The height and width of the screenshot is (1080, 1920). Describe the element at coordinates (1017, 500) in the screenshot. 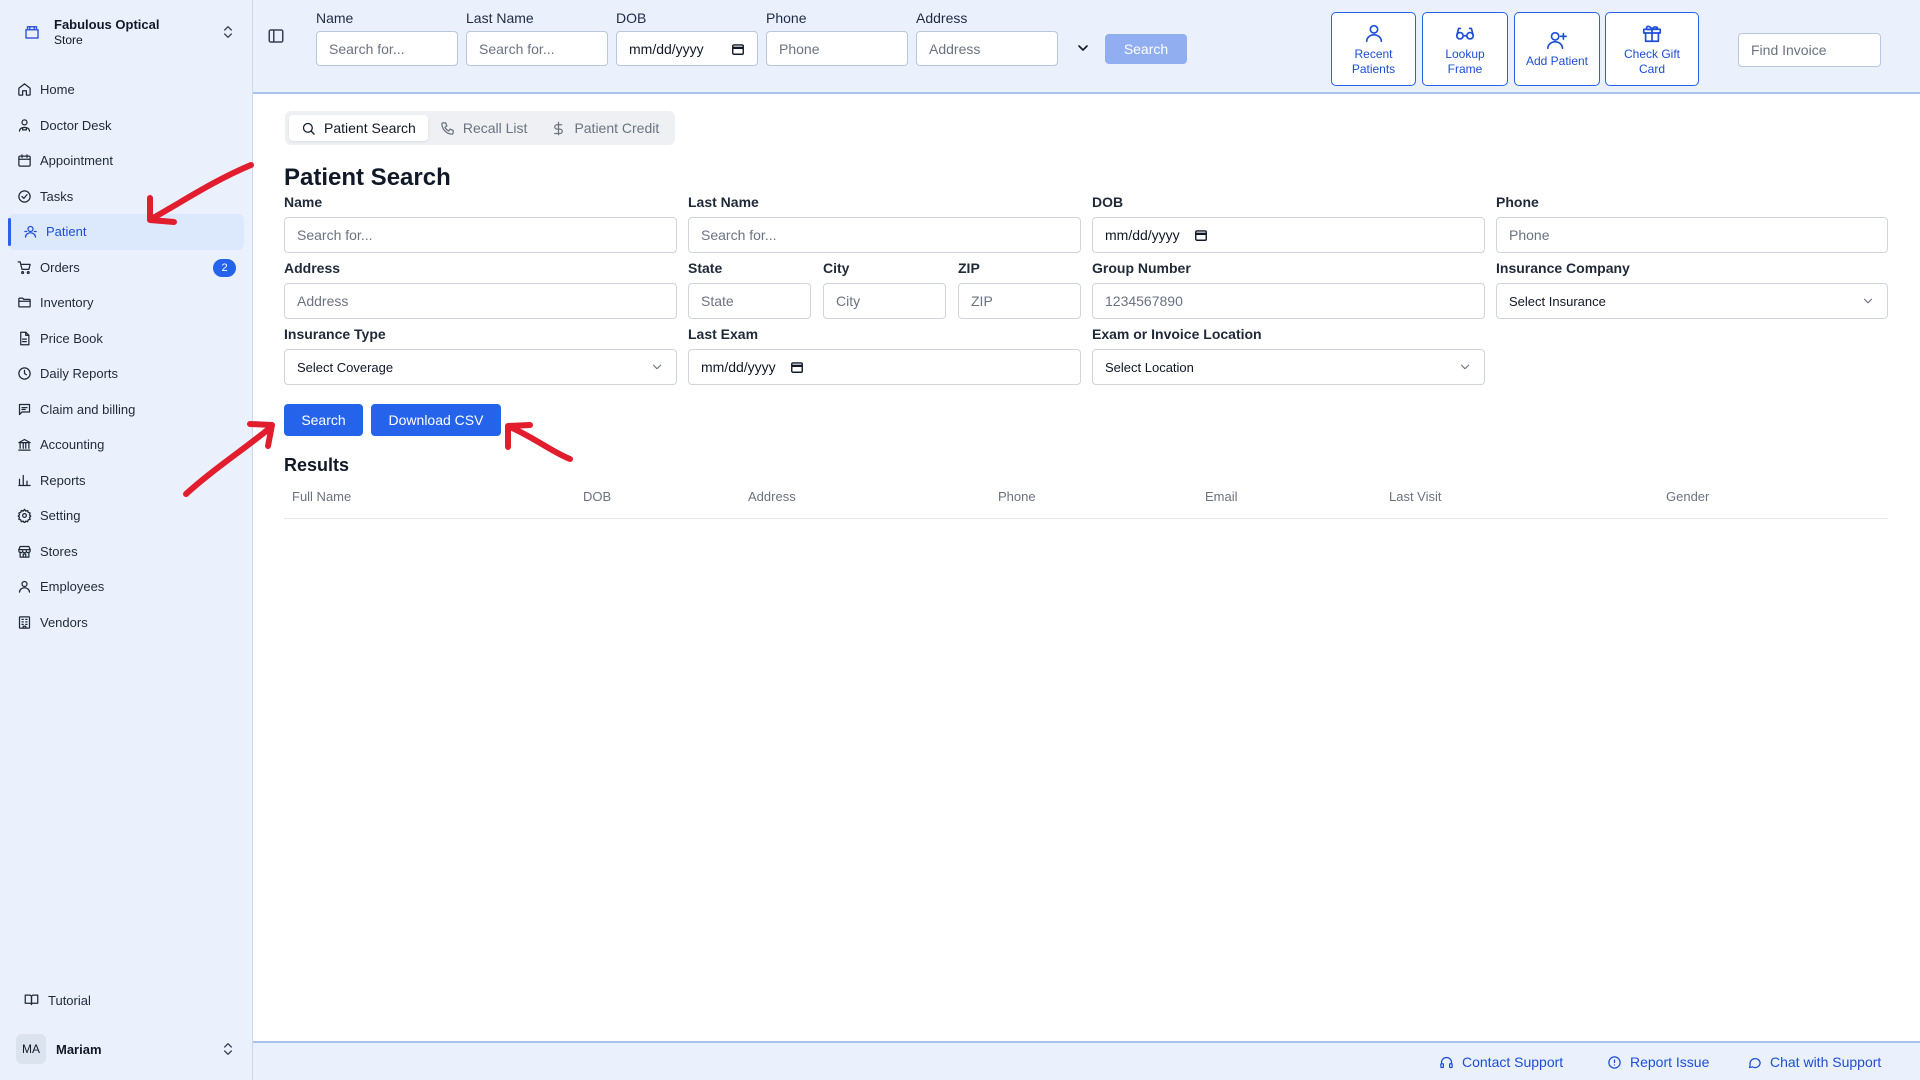

I see `column-header-phone: Phone` at that location.